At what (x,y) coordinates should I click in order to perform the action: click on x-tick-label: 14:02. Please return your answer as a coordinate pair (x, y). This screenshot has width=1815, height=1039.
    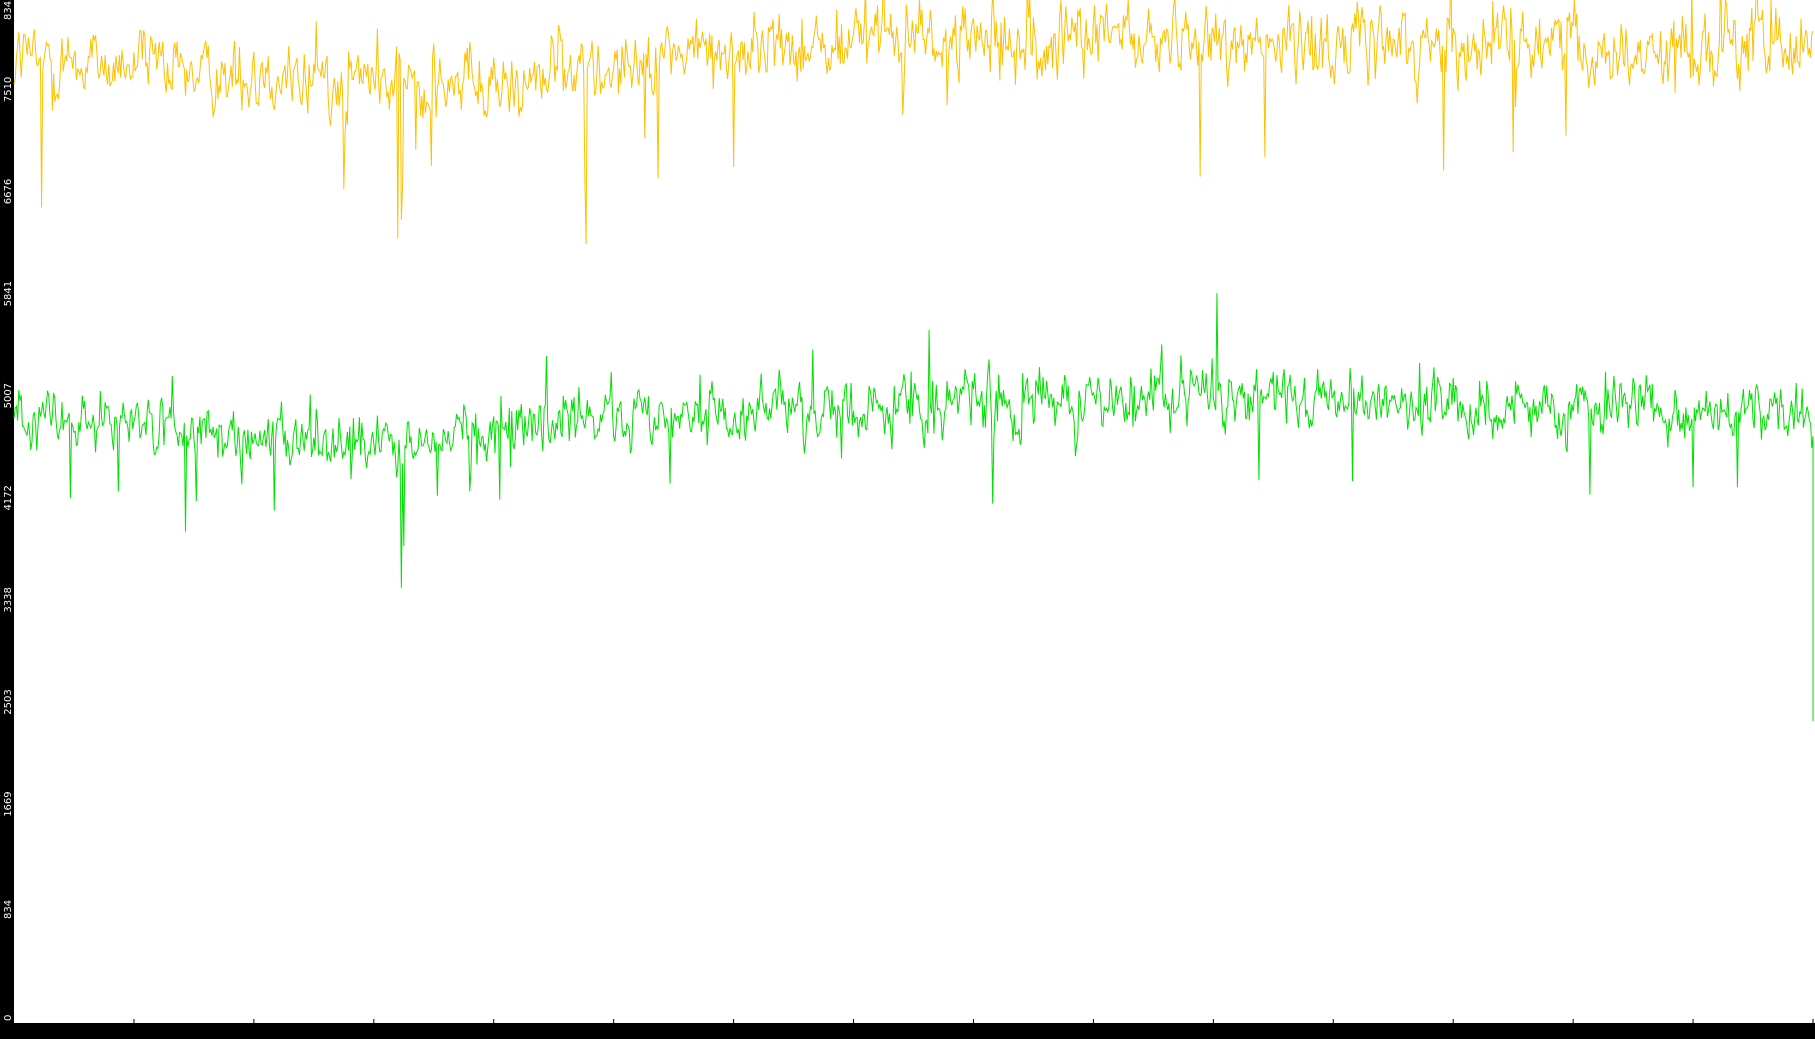
    Looking at the image, I should click on (253, 1033).